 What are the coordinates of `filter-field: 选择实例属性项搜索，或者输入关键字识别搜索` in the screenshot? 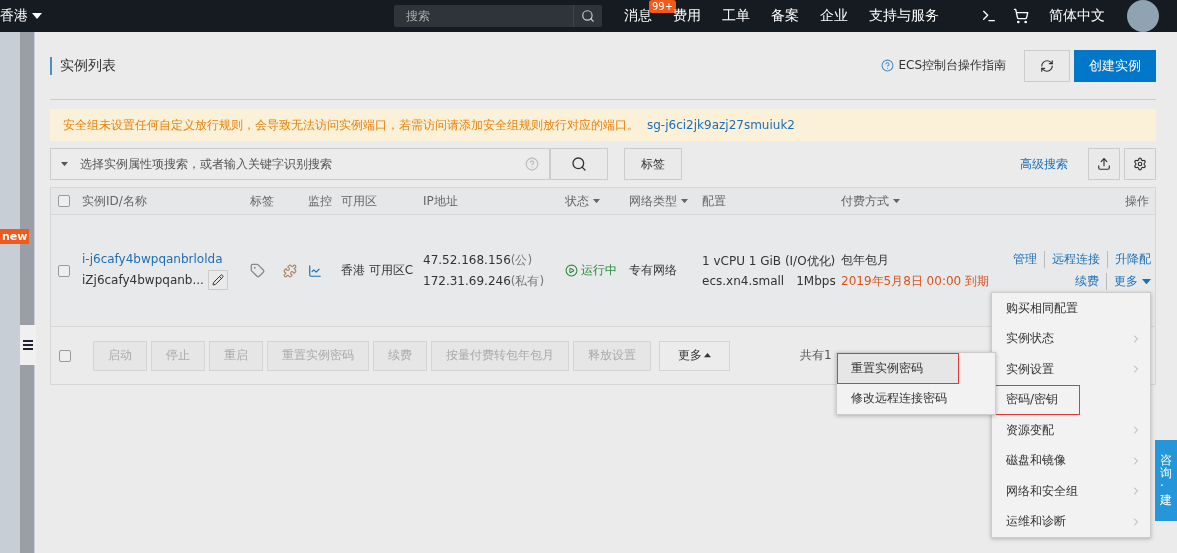 It's located at (296, 164).